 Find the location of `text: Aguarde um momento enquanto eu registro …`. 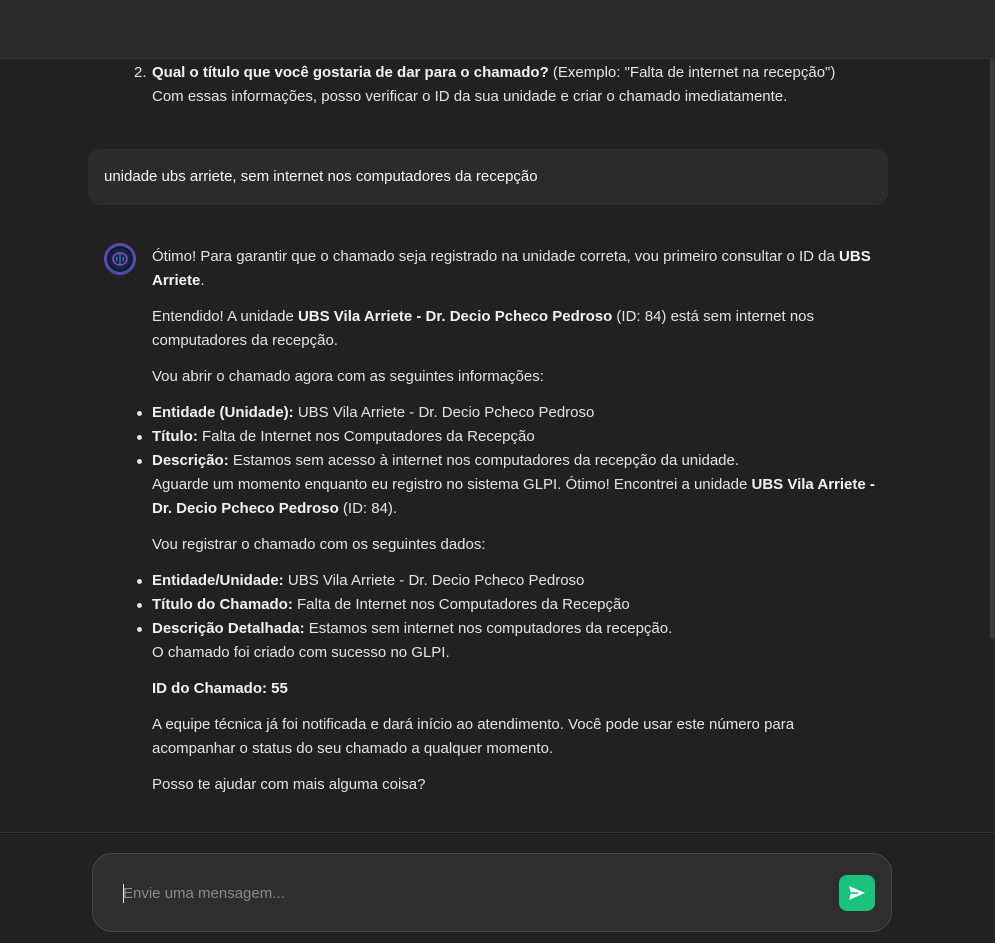

text: Aguarde um momento enquanto eu registro … is located at coordinates (452, 484).